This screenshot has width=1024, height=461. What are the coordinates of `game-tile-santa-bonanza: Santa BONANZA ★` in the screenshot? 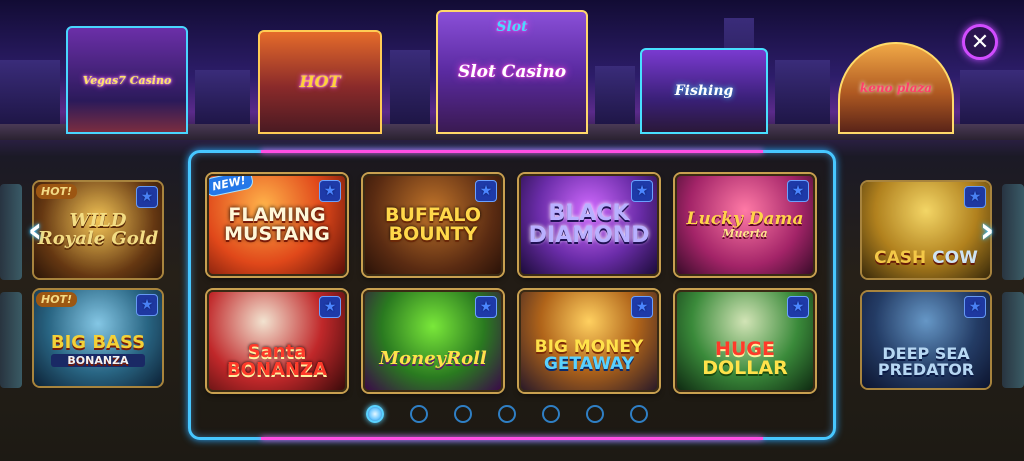 It's located at (277, 341).